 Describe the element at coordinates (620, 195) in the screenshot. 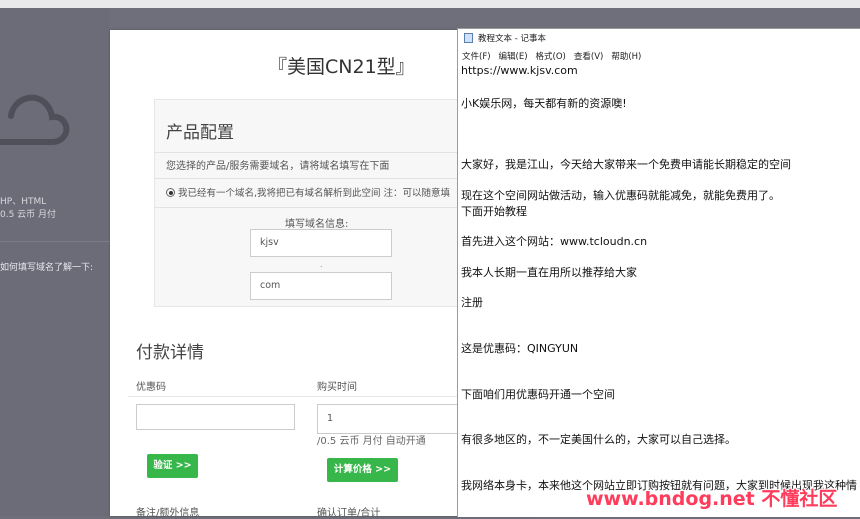

I see `text-line: 现在这个空间网站做活动，输入优惠码就能减免，就能免费用了。` at that location.